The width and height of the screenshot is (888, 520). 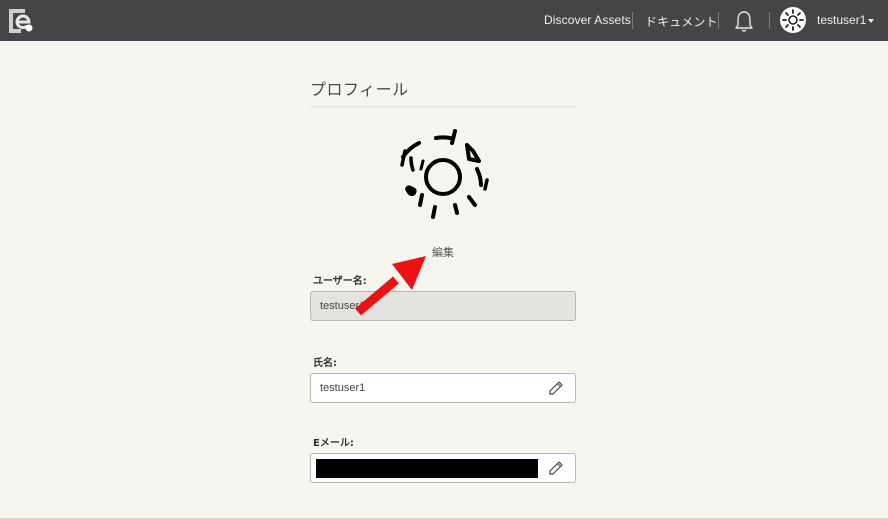 What do you see at coordinates (871, 21) in the screenshot?
I see `chevron-down-icon` at bounding box center [871, 21].